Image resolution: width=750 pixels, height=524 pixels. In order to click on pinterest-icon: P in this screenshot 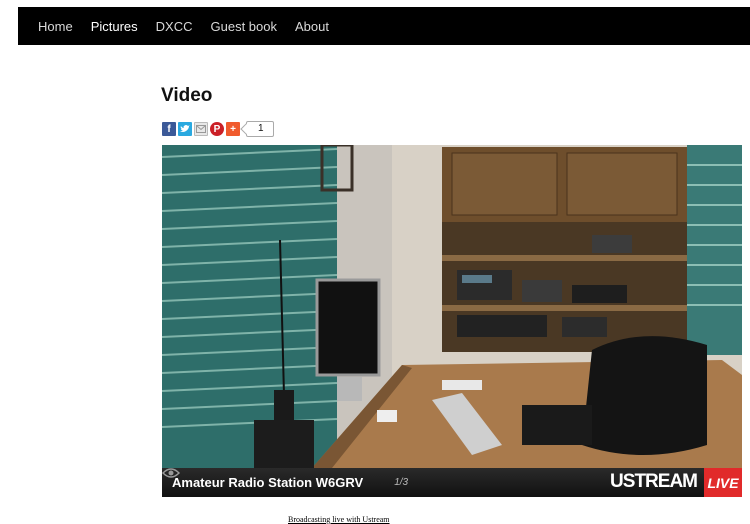, I will do `click(217, 129)`.